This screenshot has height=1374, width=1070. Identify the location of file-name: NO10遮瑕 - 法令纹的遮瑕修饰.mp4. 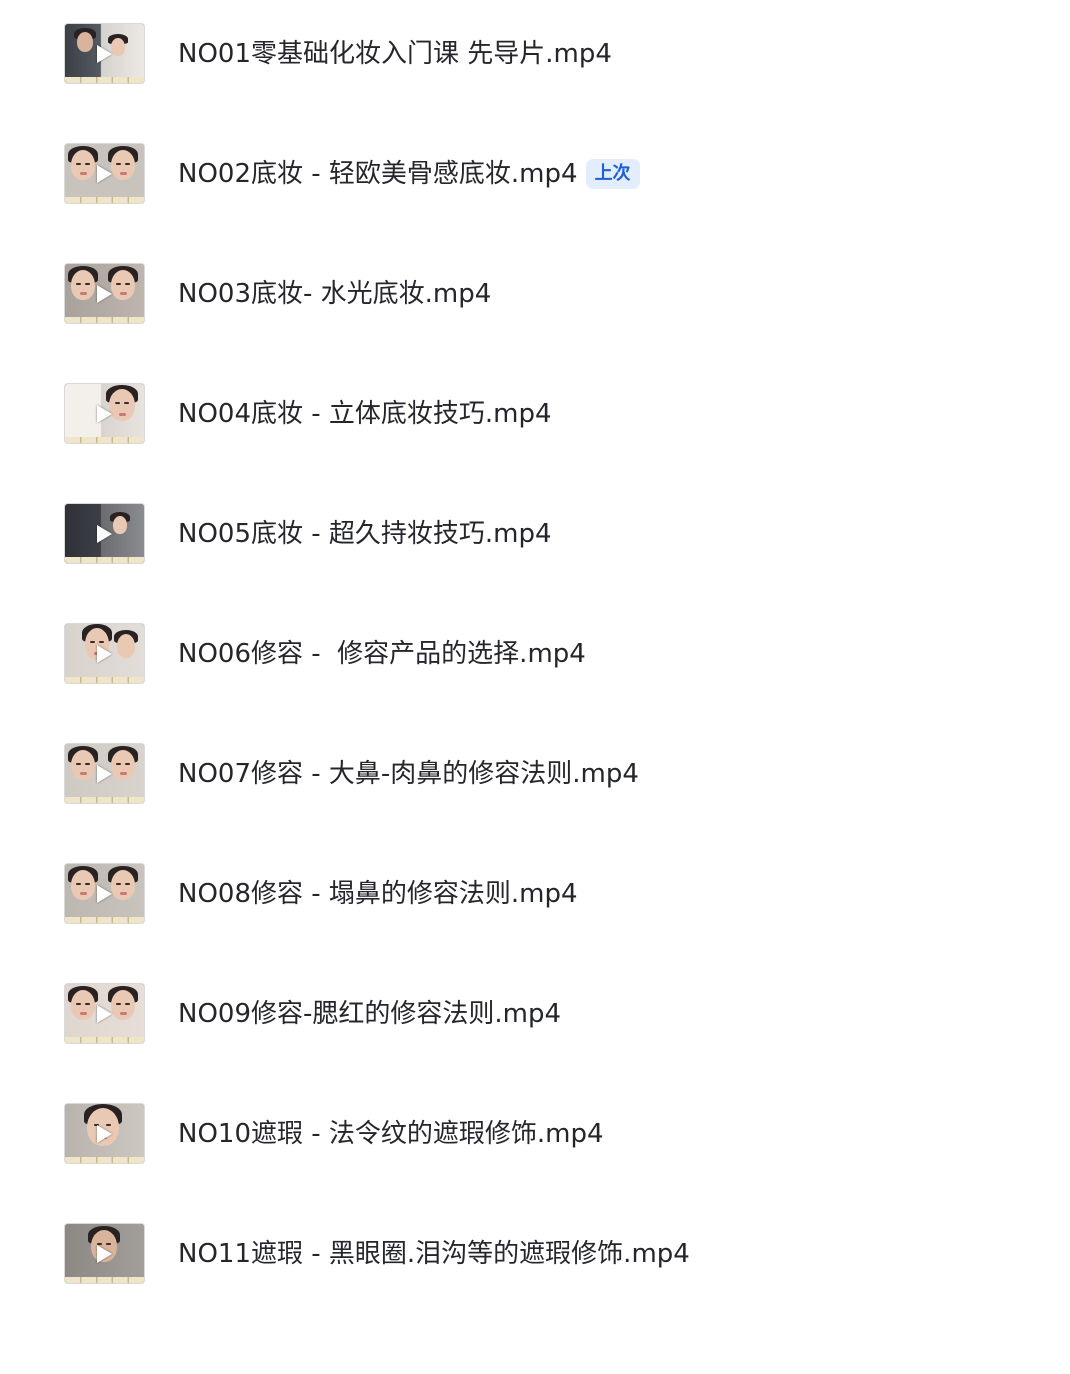
(391, 1134).